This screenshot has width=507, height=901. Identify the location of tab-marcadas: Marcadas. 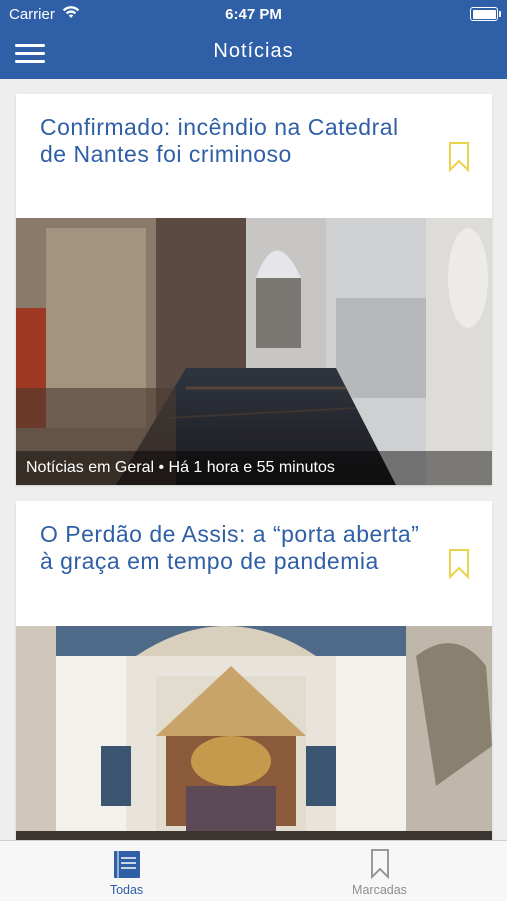
(379, 871).